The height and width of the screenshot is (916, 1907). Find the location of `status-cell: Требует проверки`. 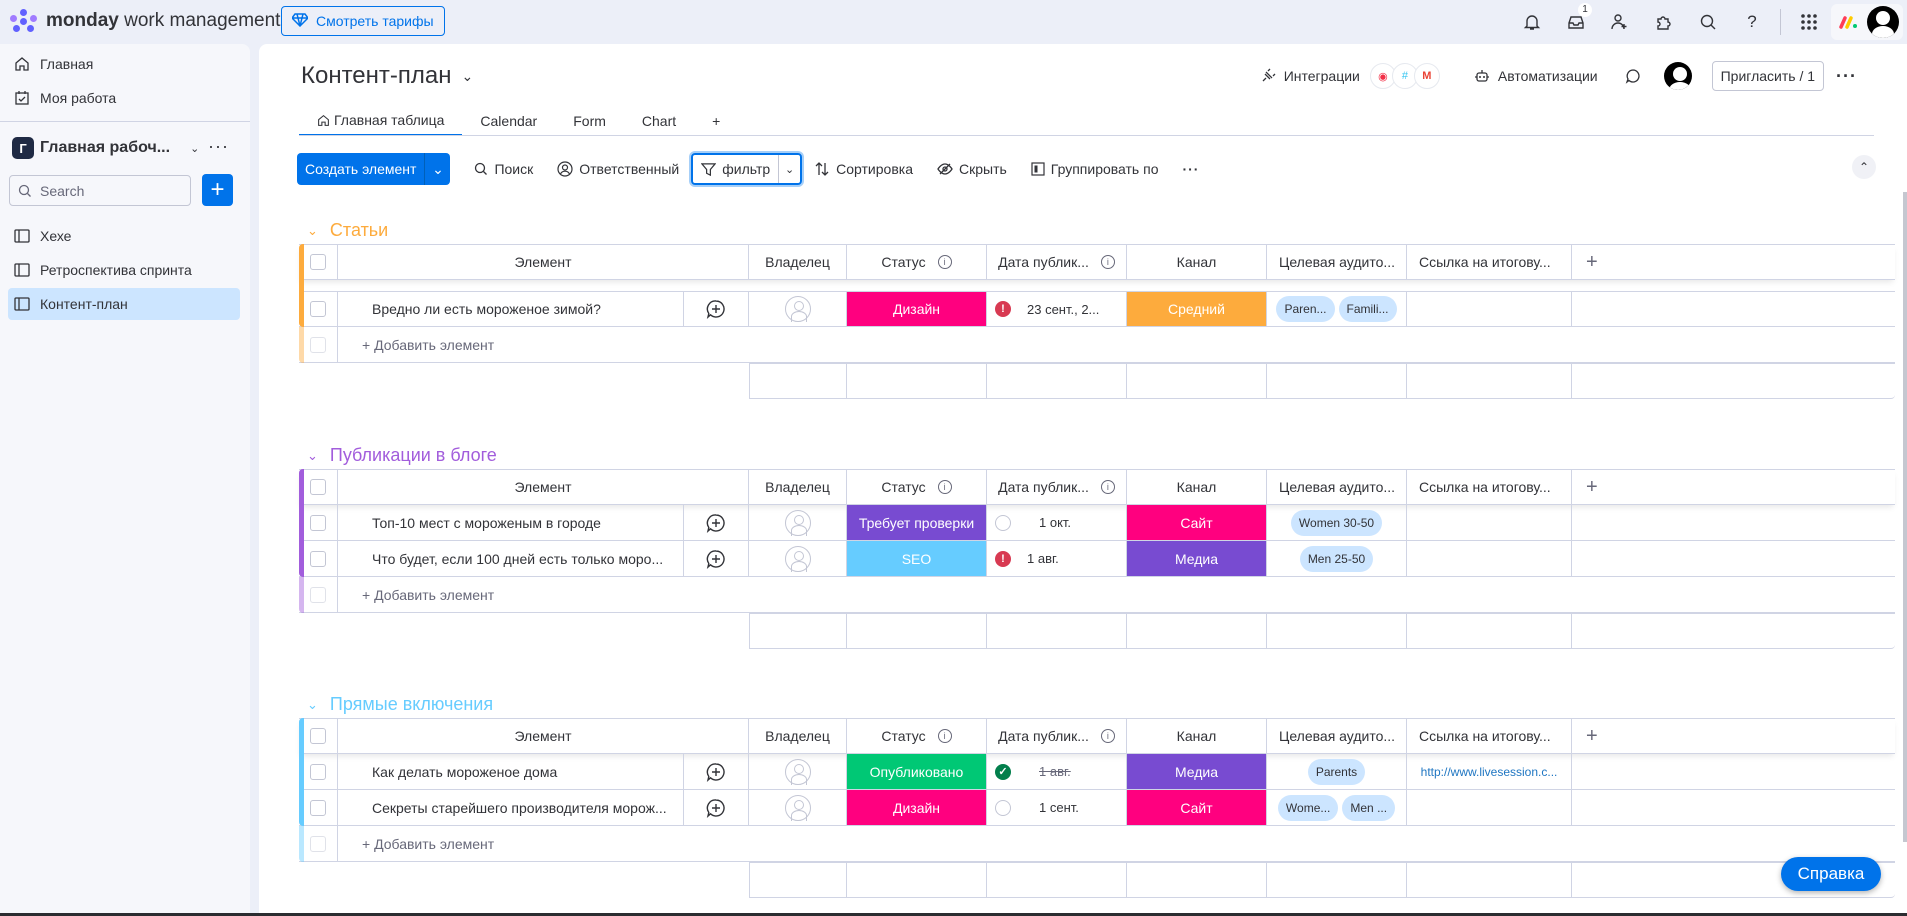

status-cell: Требует проверки is located at coordinates (917, 522).